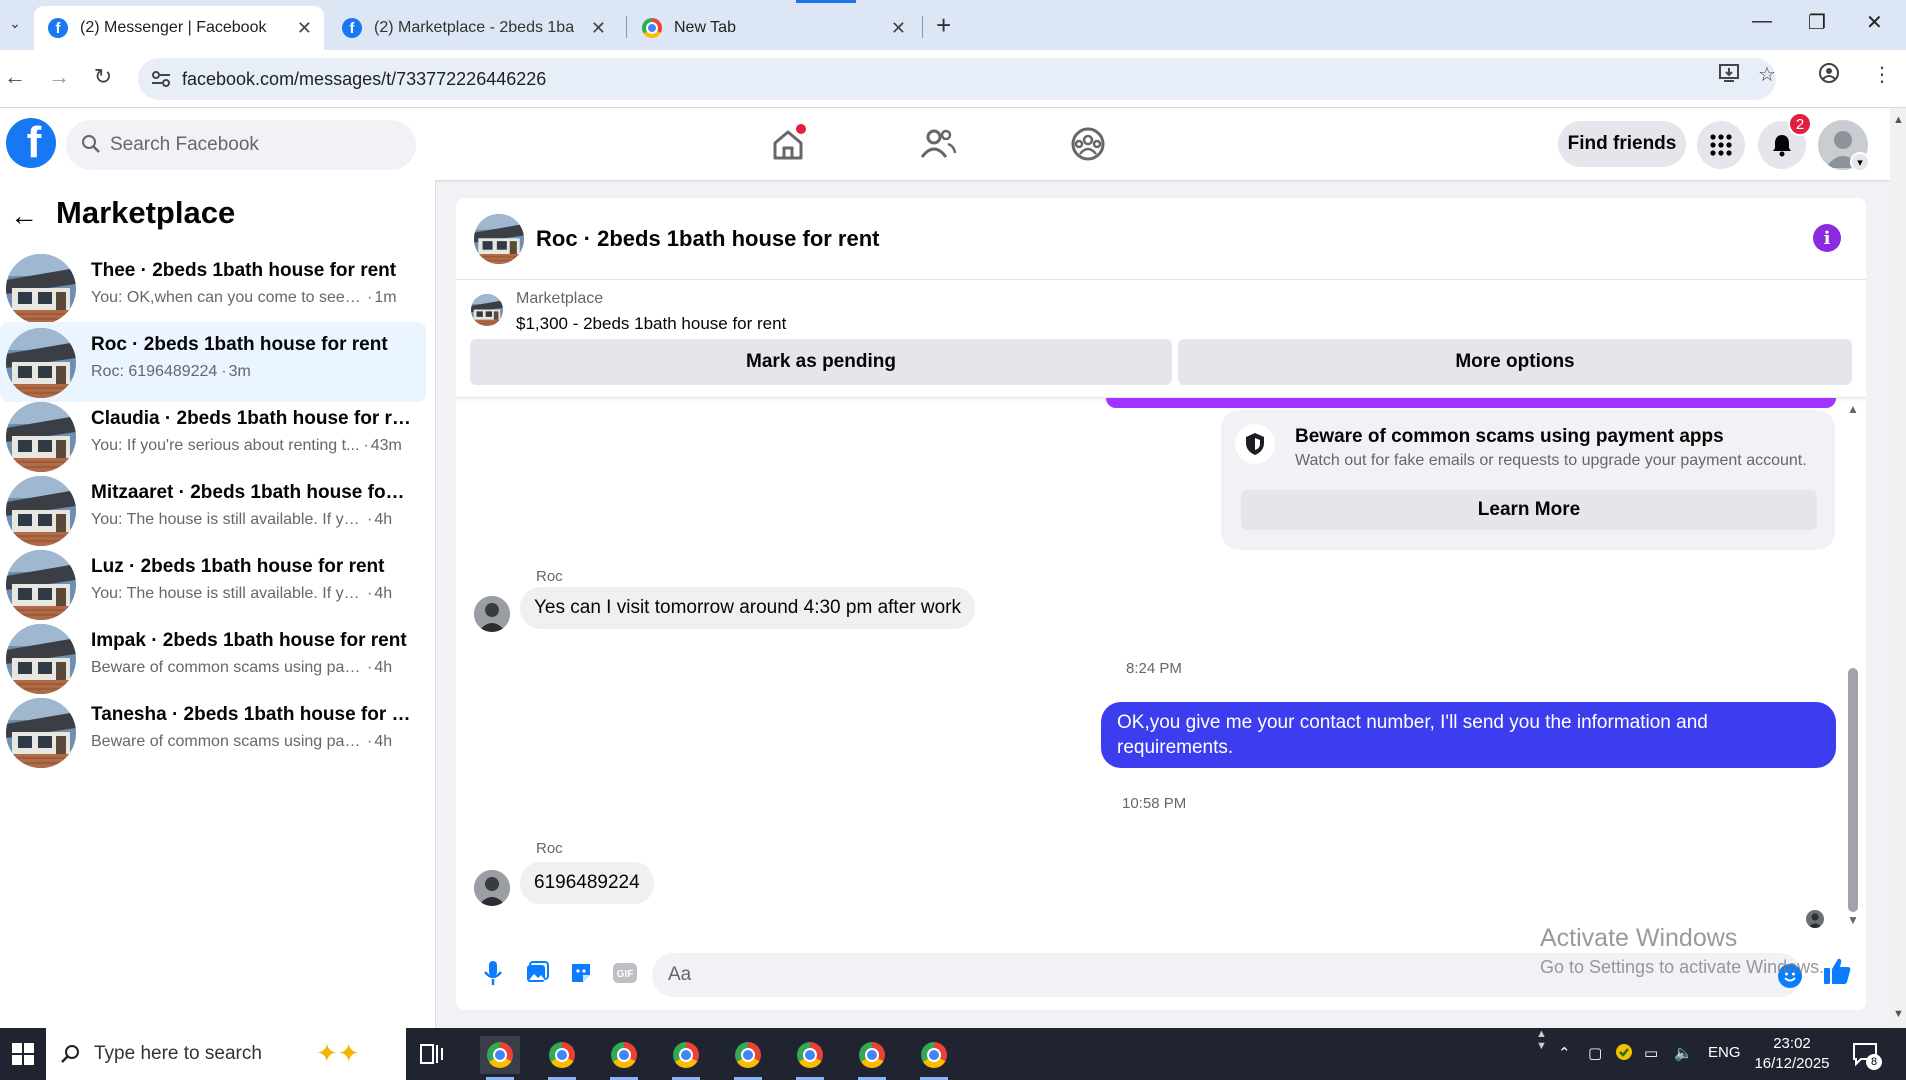 This screenshot has height=1080, width=1906. I want to click on tab-drag-indicator, so click(826, 1).